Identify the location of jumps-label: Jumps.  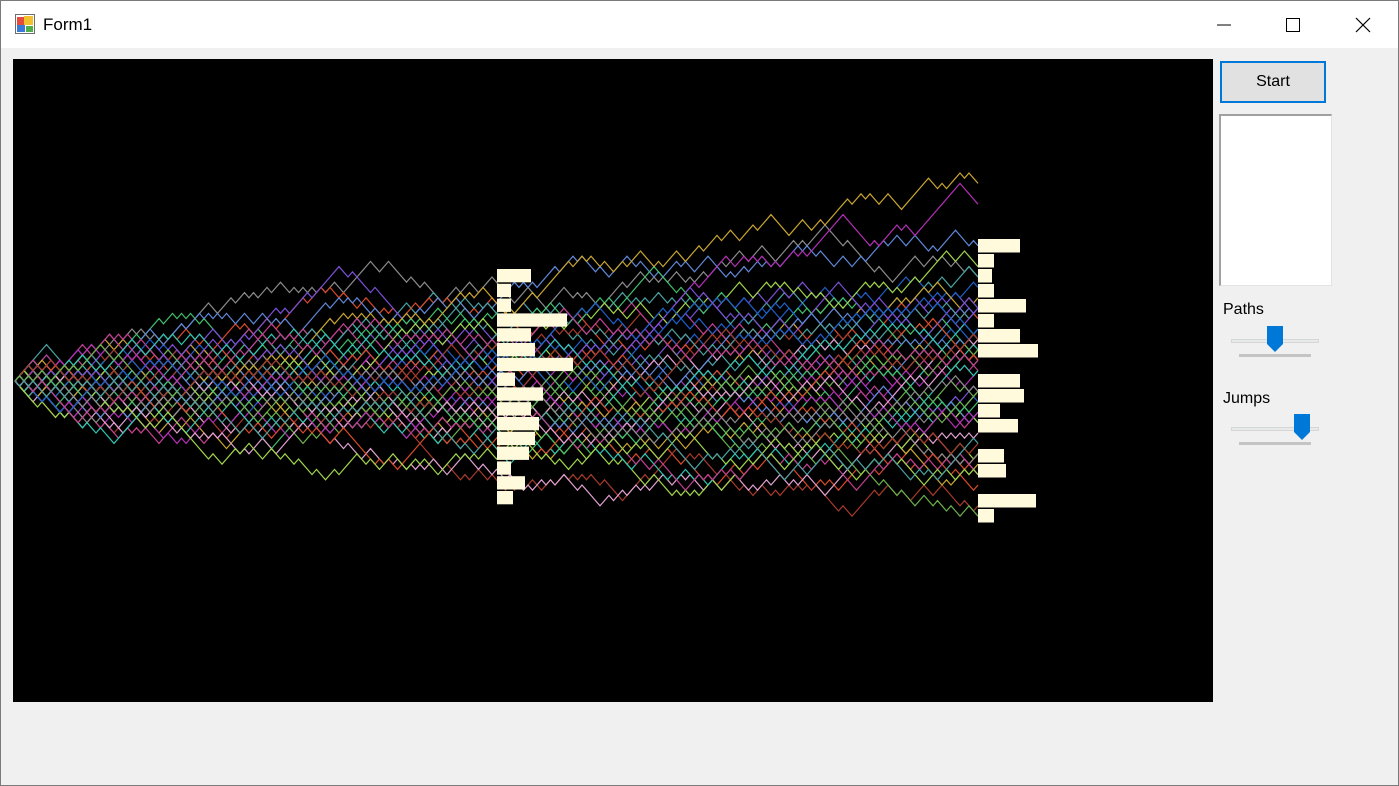
(1247, 398).